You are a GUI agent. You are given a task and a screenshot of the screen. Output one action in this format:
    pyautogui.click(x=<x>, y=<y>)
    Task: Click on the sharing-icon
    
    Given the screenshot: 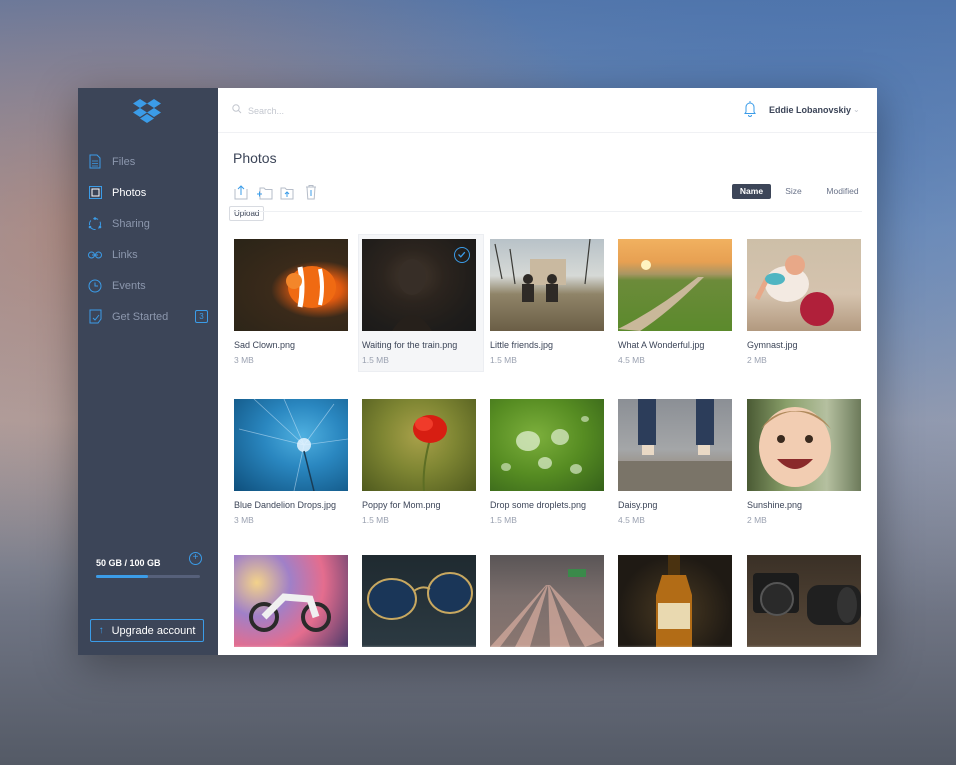 What is the action you would take?
    pyautogui.click(x=95, y=224)
    